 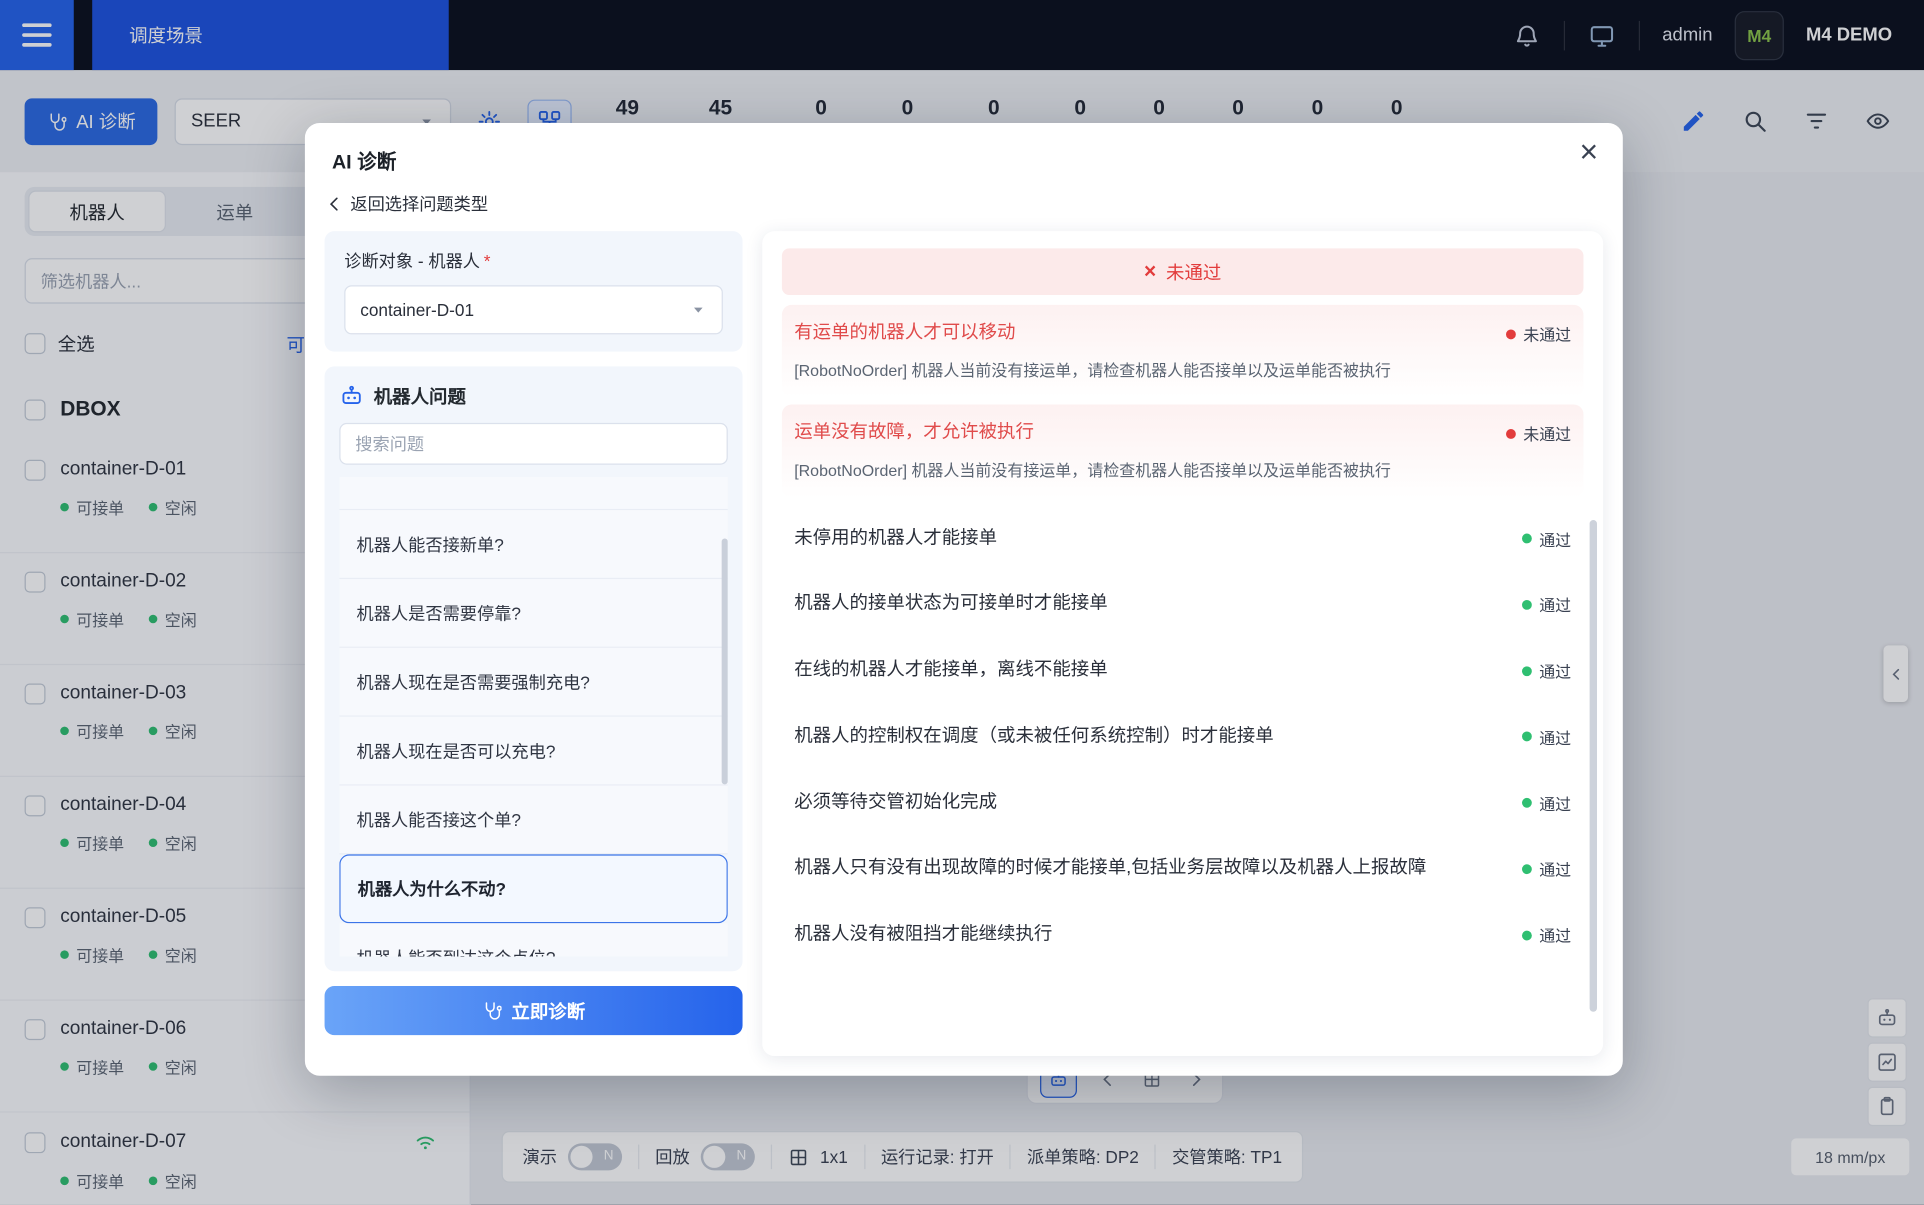 I want to click on chevron-down-icon, so click(x=698, y=309).